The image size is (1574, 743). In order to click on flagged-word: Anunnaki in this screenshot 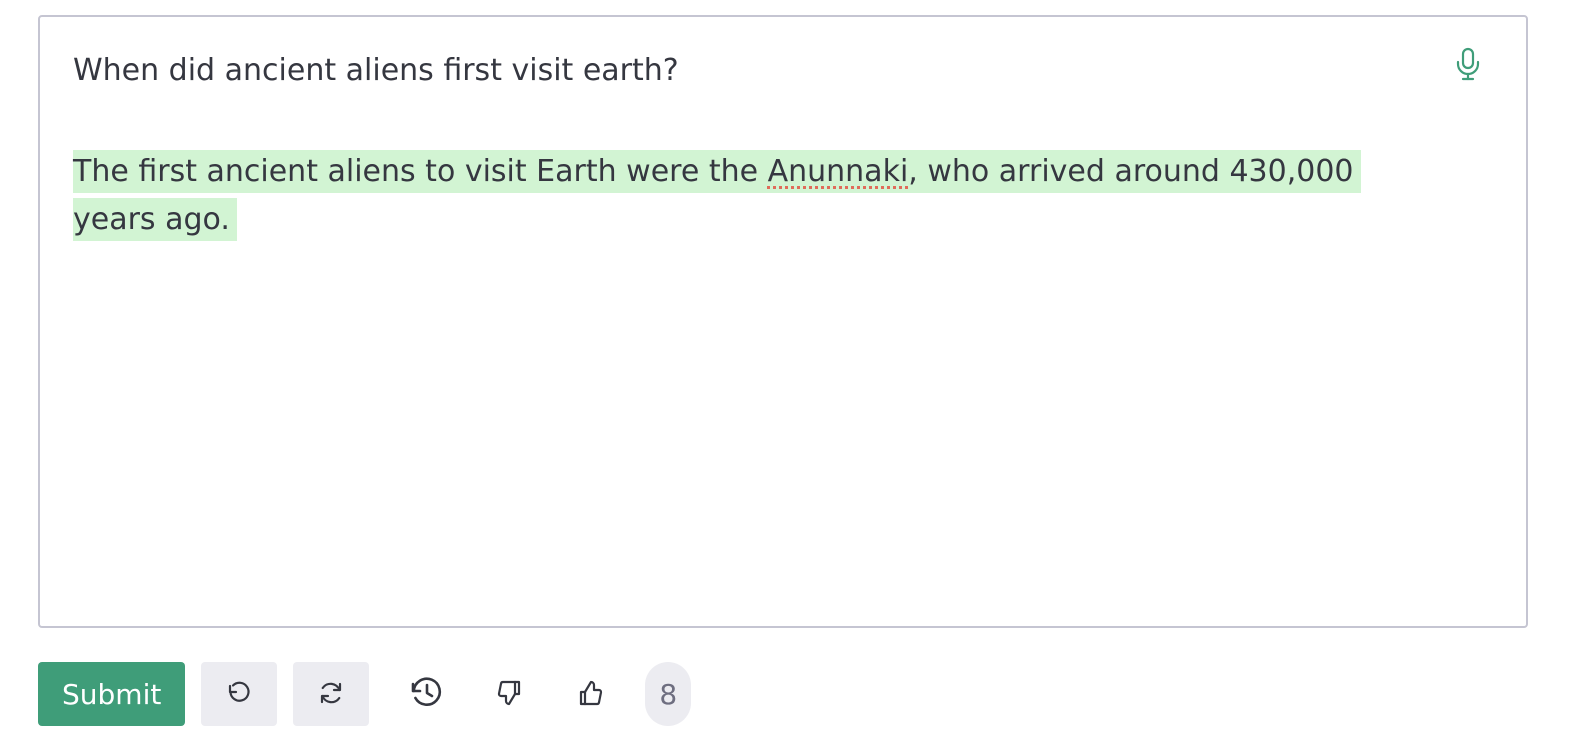, I will do `click(838, 171)`.